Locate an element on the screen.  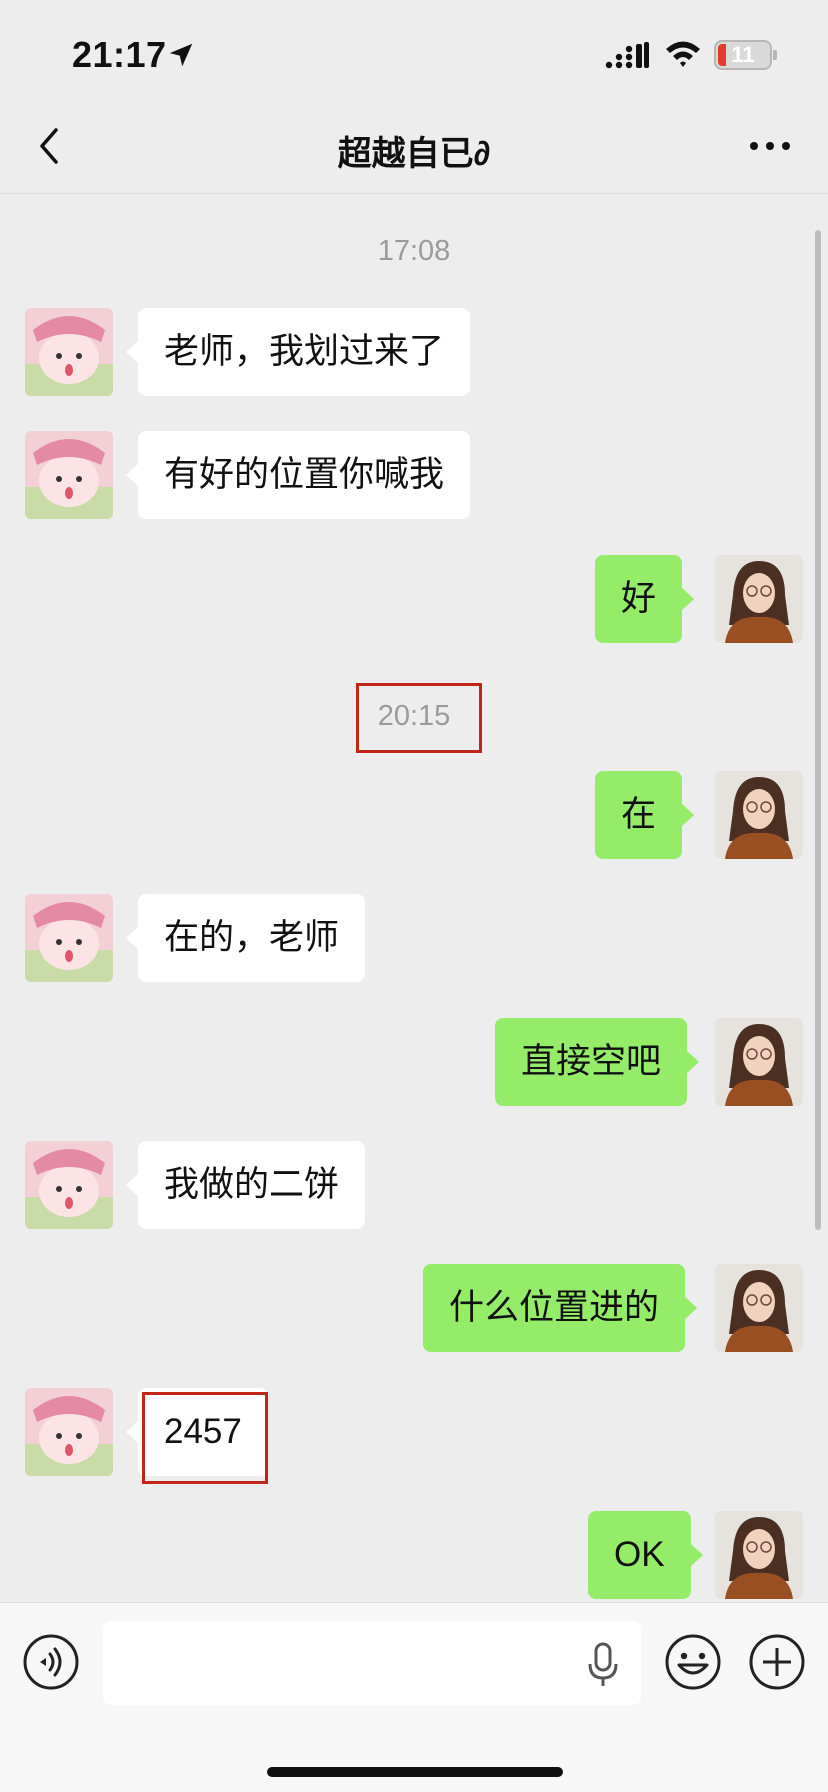
emoji-icon is located at coordinates (693, 1662).